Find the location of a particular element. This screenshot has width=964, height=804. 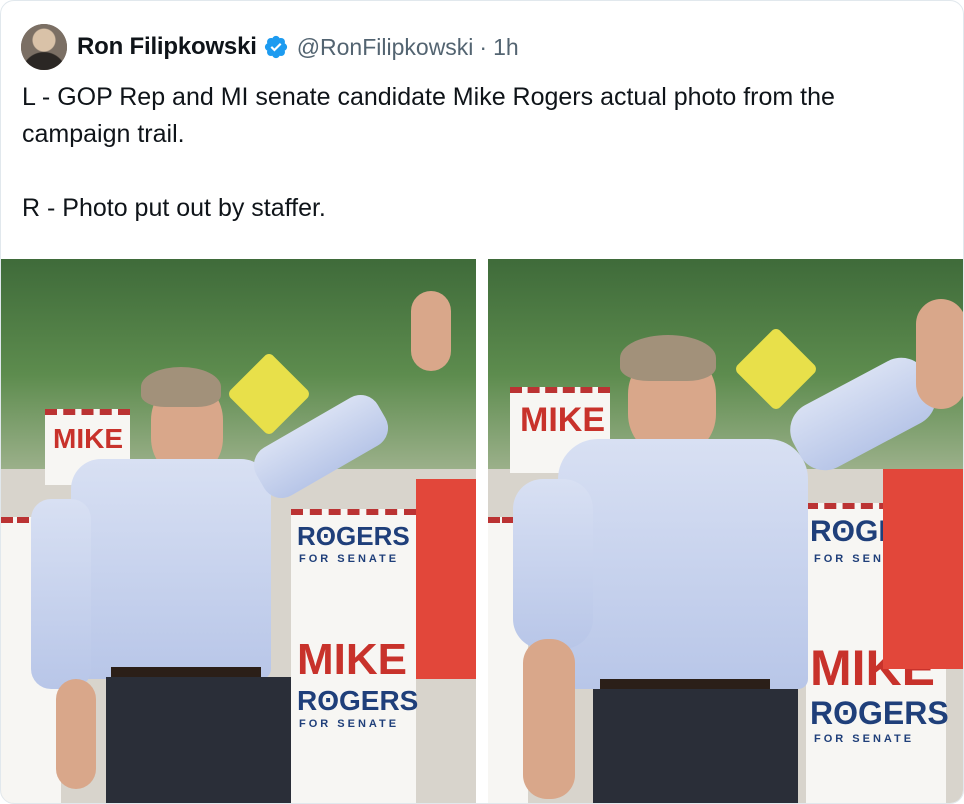

banner-word-top: RʘGERS is located at coordinates (353, 536).